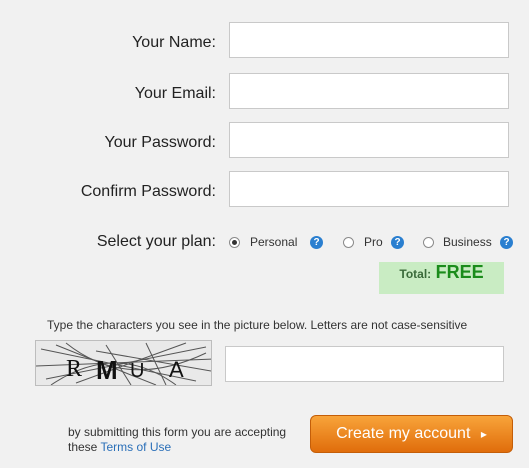 This screenshot has width=529, height=468. Describe the element at coordinates (369, 189) in the screenshot. I see `confirm-password-input` at that location.